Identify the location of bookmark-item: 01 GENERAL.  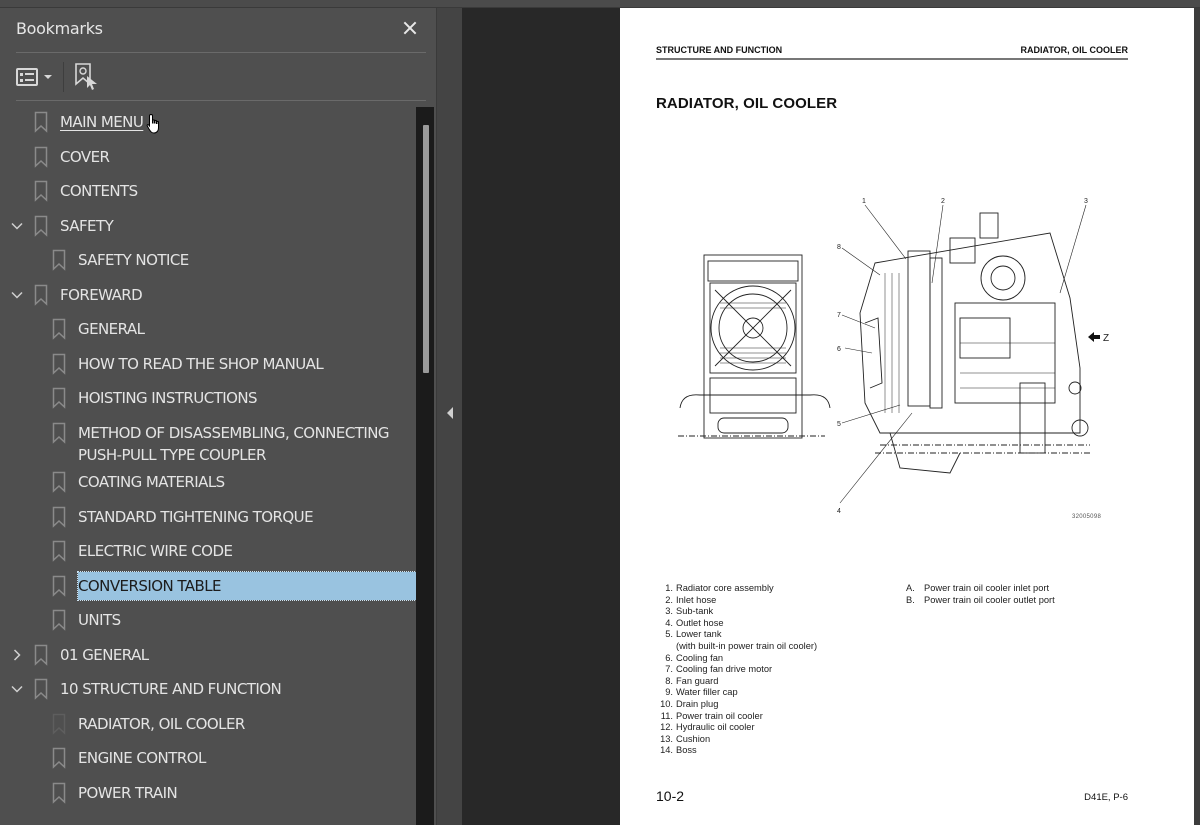
(208, 655).